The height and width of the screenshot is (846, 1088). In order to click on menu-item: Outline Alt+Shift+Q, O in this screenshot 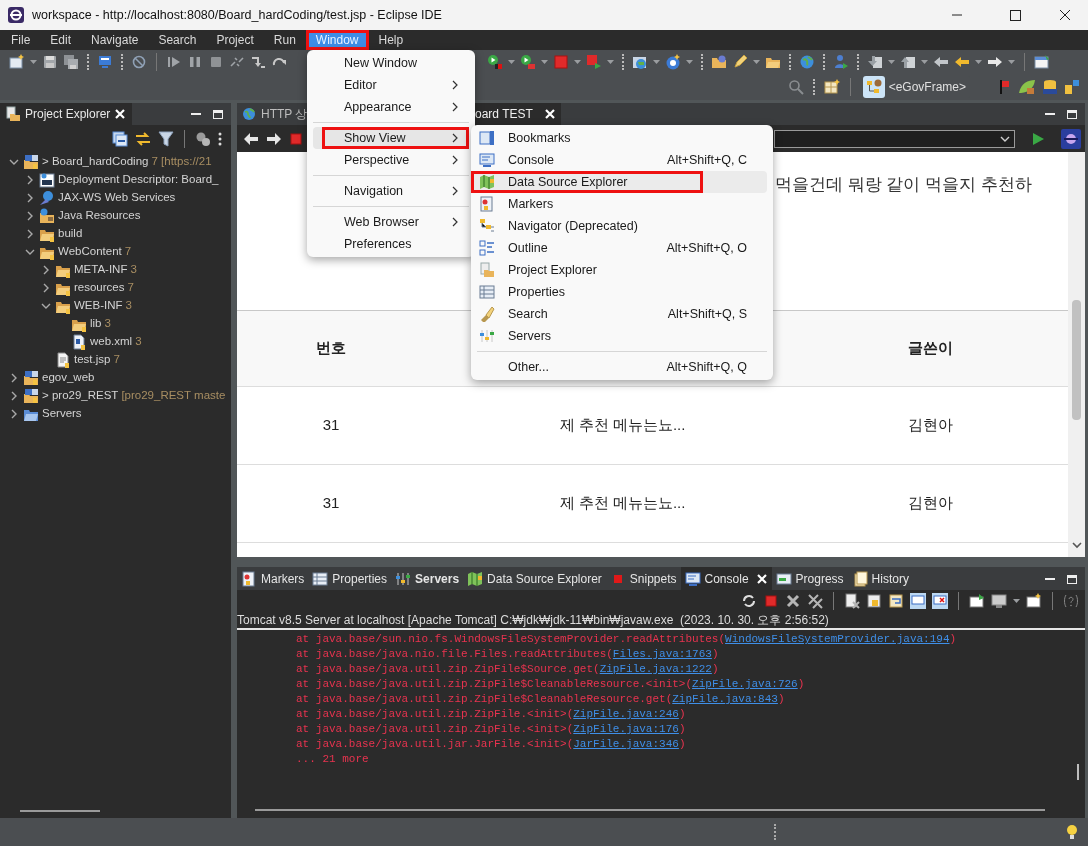, I will do `click(619, 248)`.